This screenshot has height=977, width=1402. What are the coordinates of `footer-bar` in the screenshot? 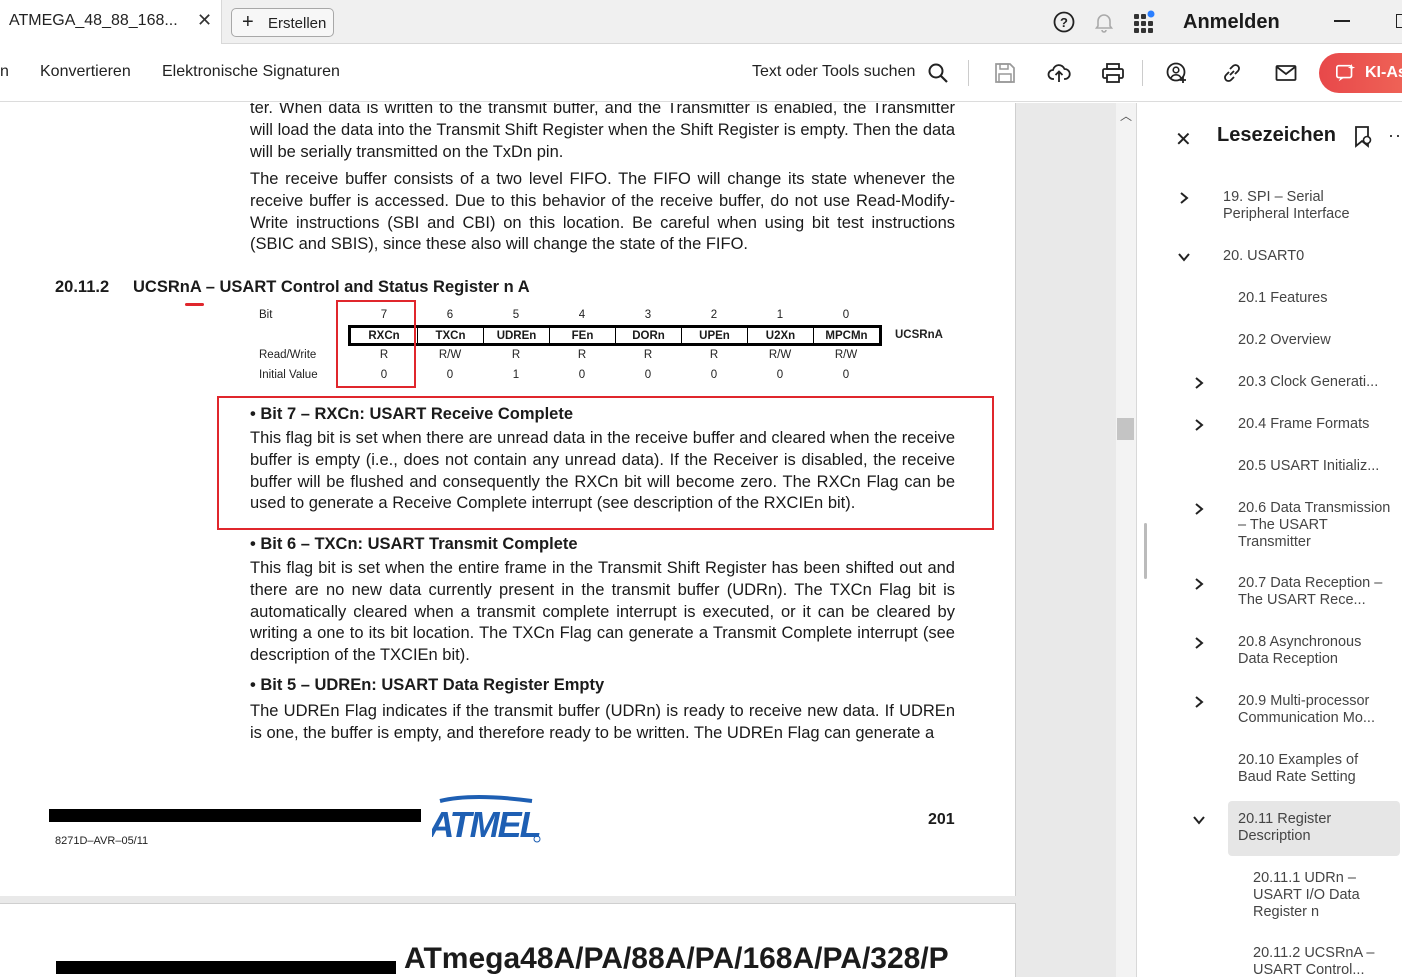 It's located at (235, 815).